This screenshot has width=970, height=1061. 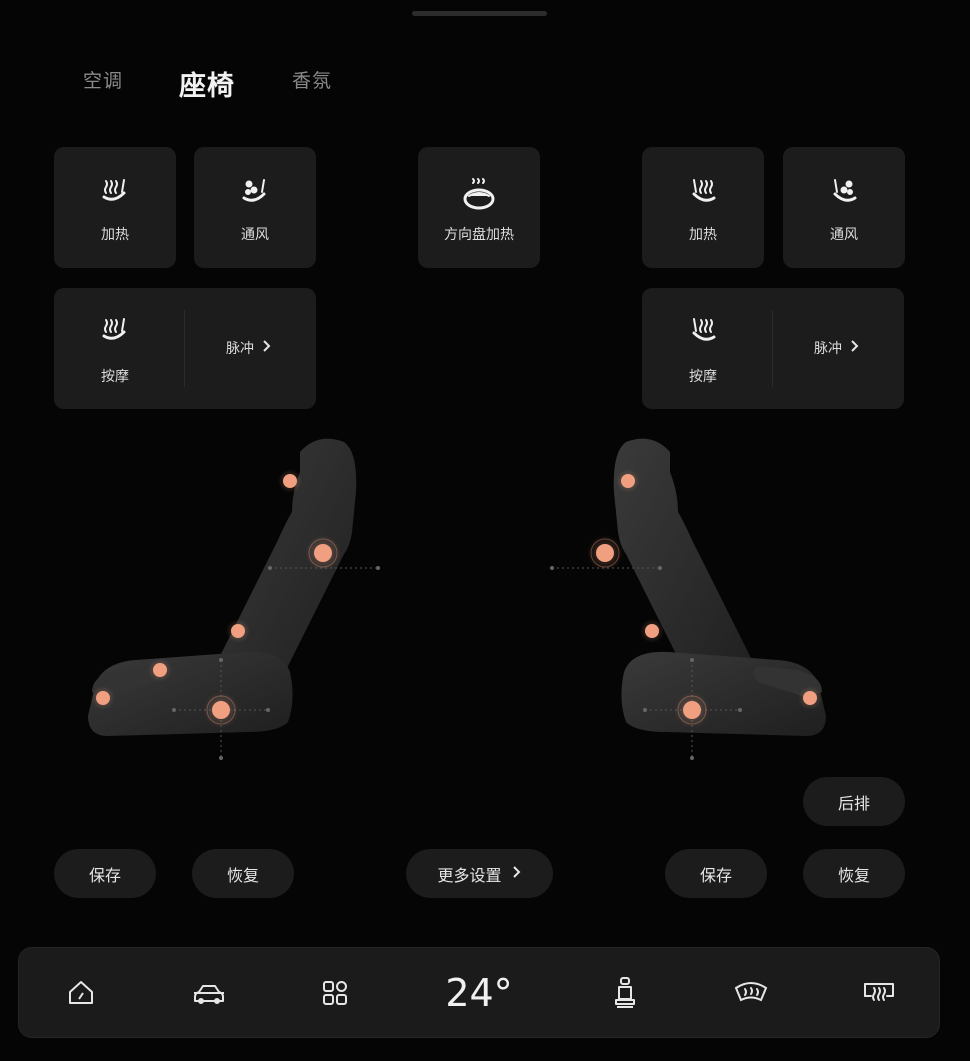 I want to click on seat-icon, so click(x=625, y=992).